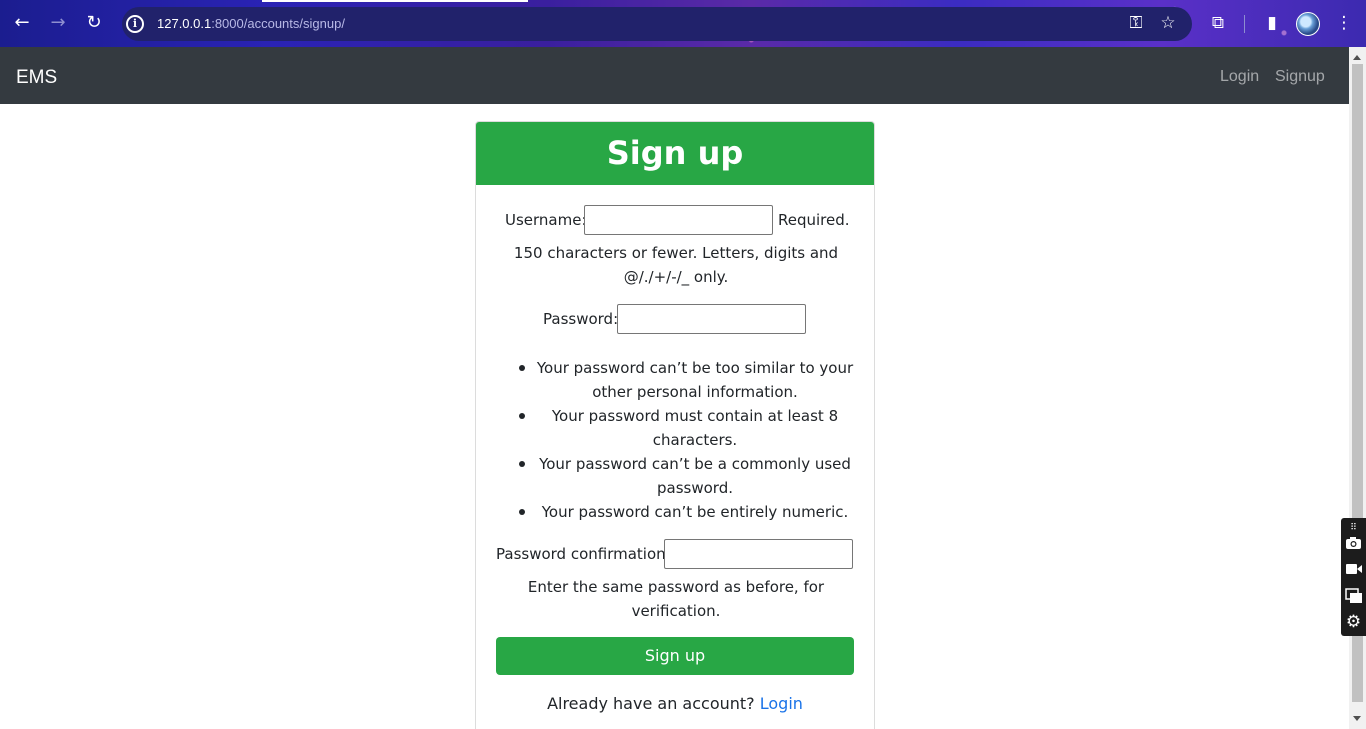 This screenshot has width=1366, height=729. I want to click on profile-avatar, so click(1308, 24).